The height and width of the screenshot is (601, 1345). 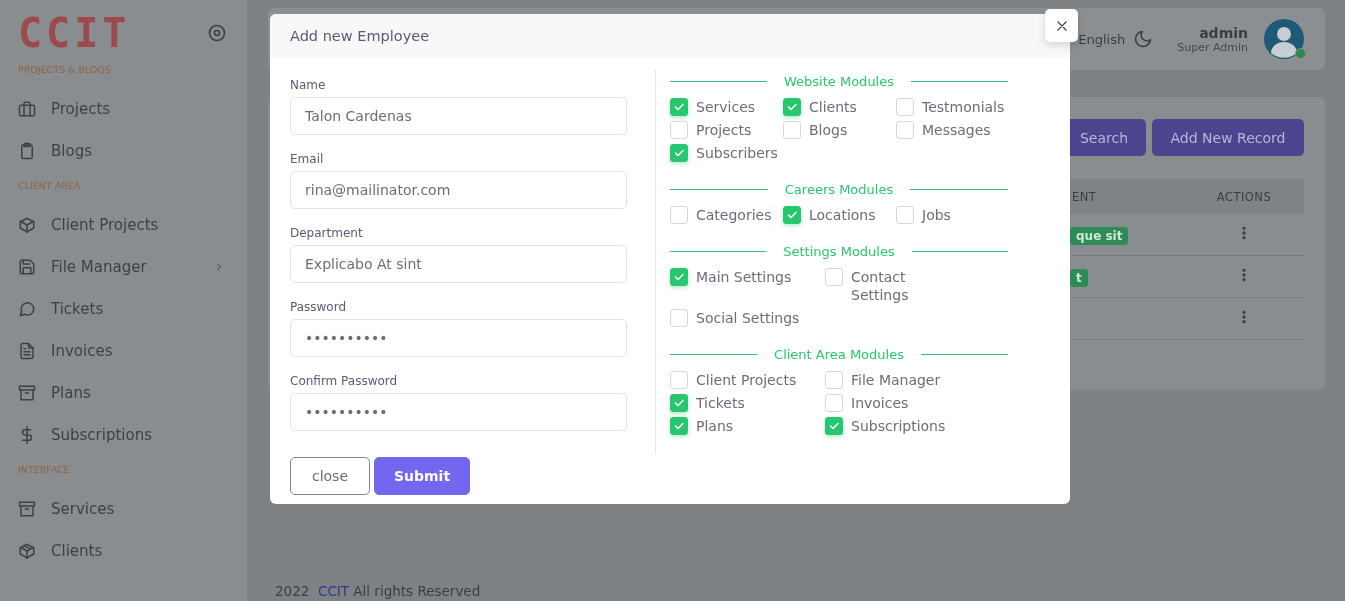 I want to click on sidebar-item: Tickets, so click(x=123, y=309).